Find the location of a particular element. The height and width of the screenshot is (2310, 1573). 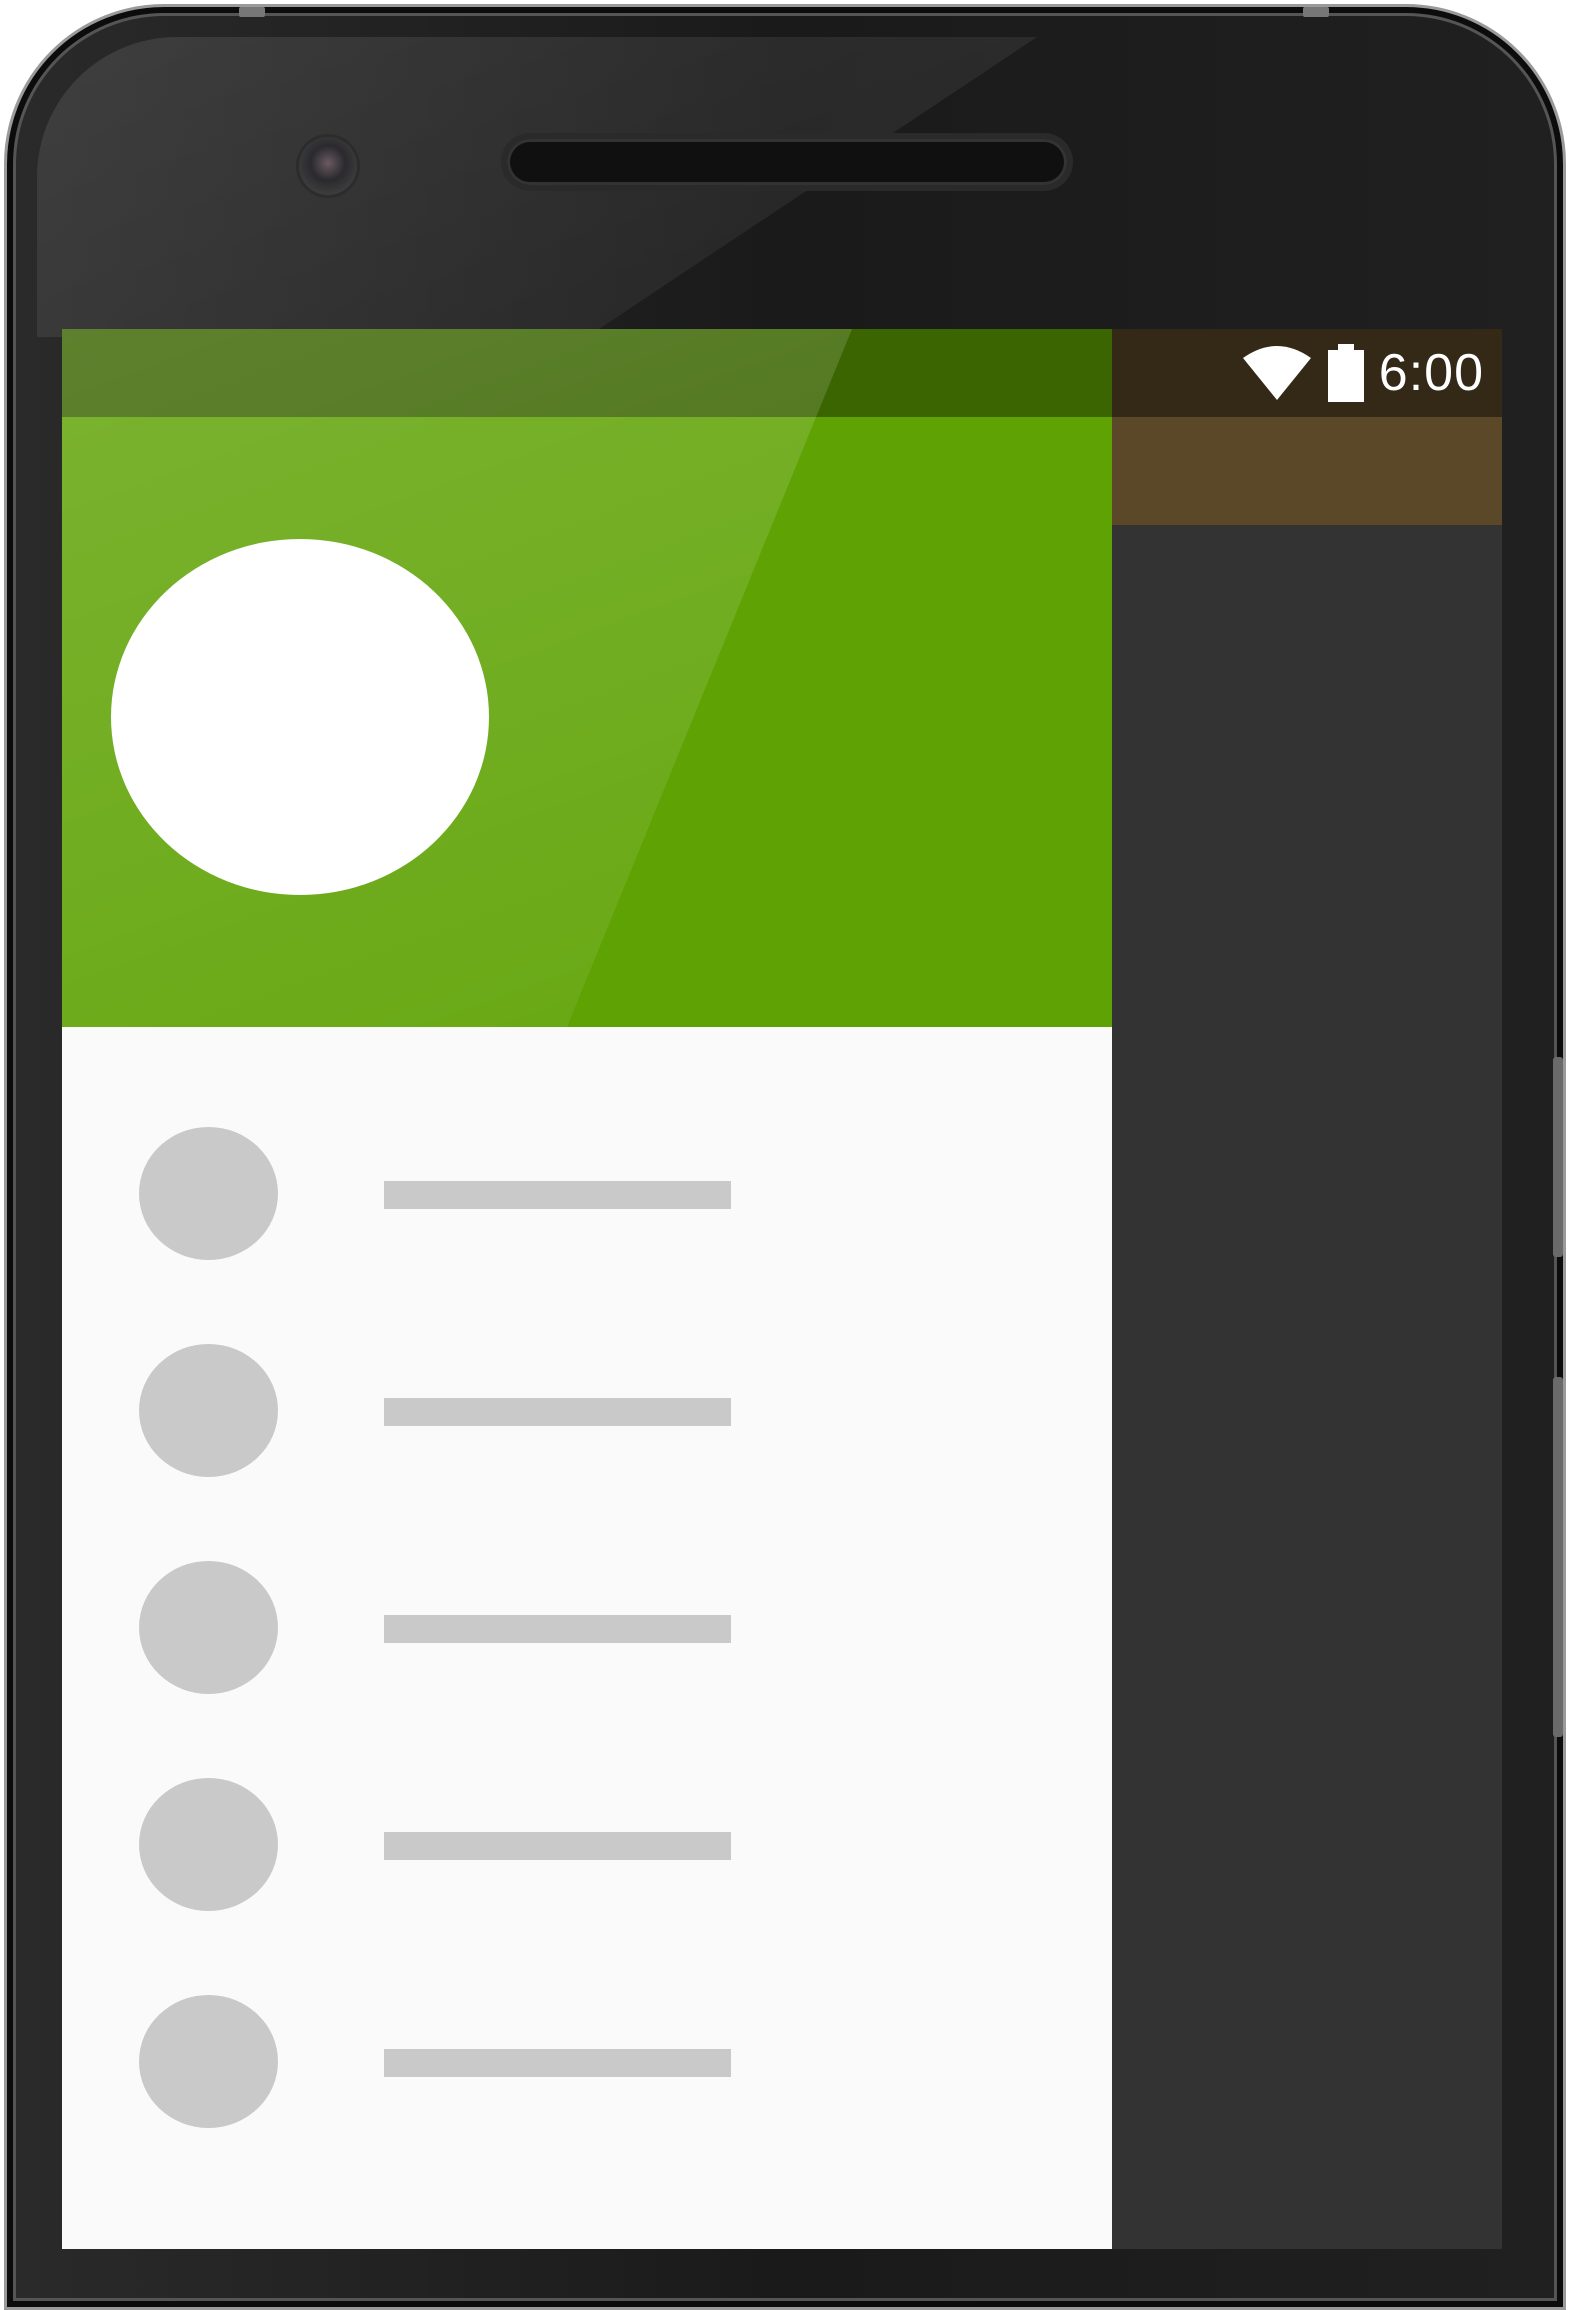

avatar is located at coordinates (300, 717).